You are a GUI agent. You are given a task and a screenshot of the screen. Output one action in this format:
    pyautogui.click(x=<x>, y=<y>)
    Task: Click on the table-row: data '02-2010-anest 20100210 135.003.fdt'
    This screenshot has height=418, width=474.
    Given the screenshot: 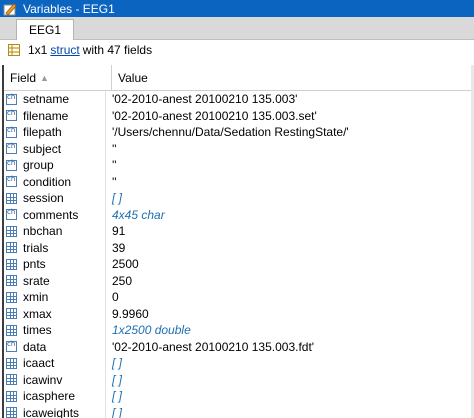 What is the action you would take?
    pyautogui.click(x=239, y=346)
    